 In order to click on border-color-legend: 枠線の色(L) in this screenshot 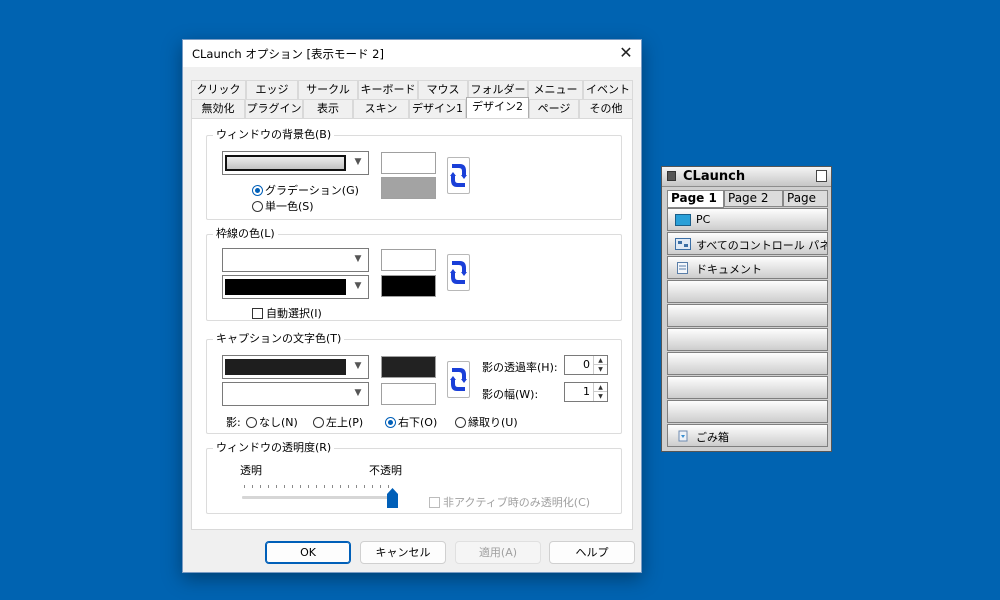, I will do `click(245, 233)`.